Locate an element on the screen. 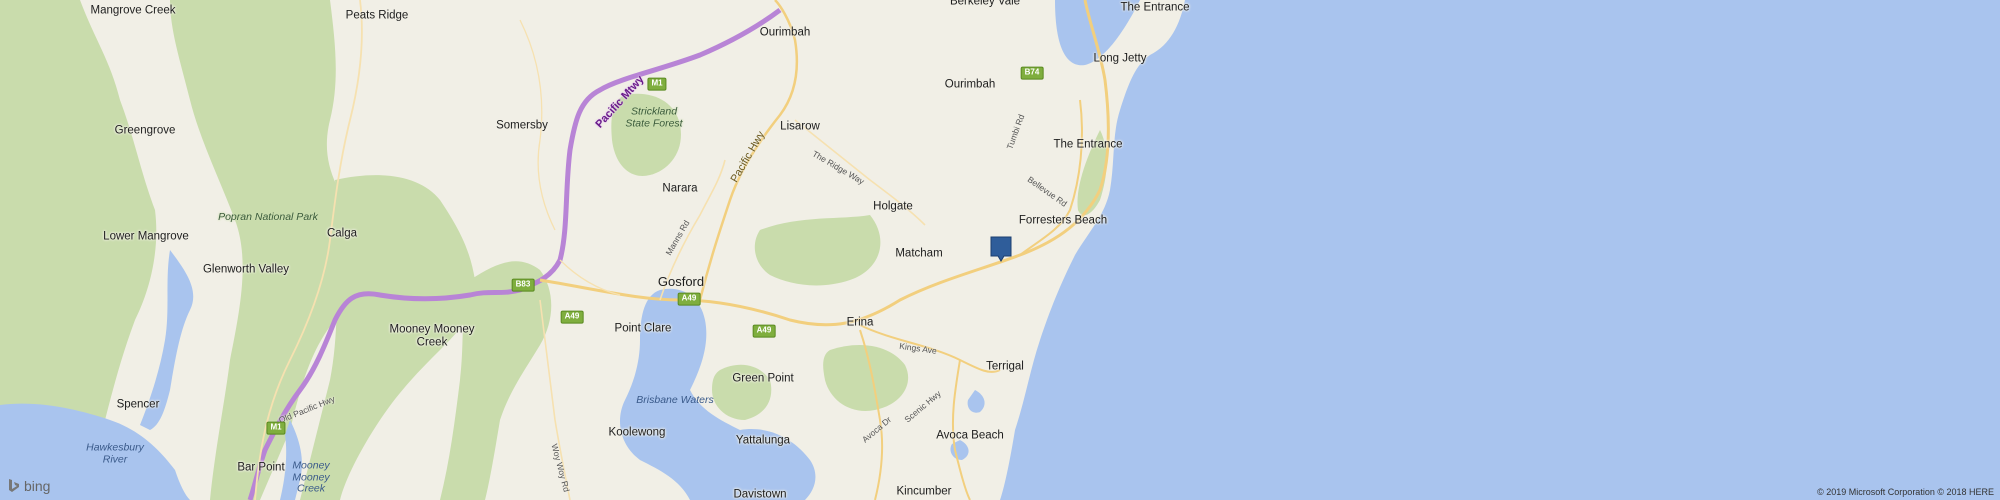 The image size is (2000, 500). place-label: Greengrove is located at coordinates (145, 130).